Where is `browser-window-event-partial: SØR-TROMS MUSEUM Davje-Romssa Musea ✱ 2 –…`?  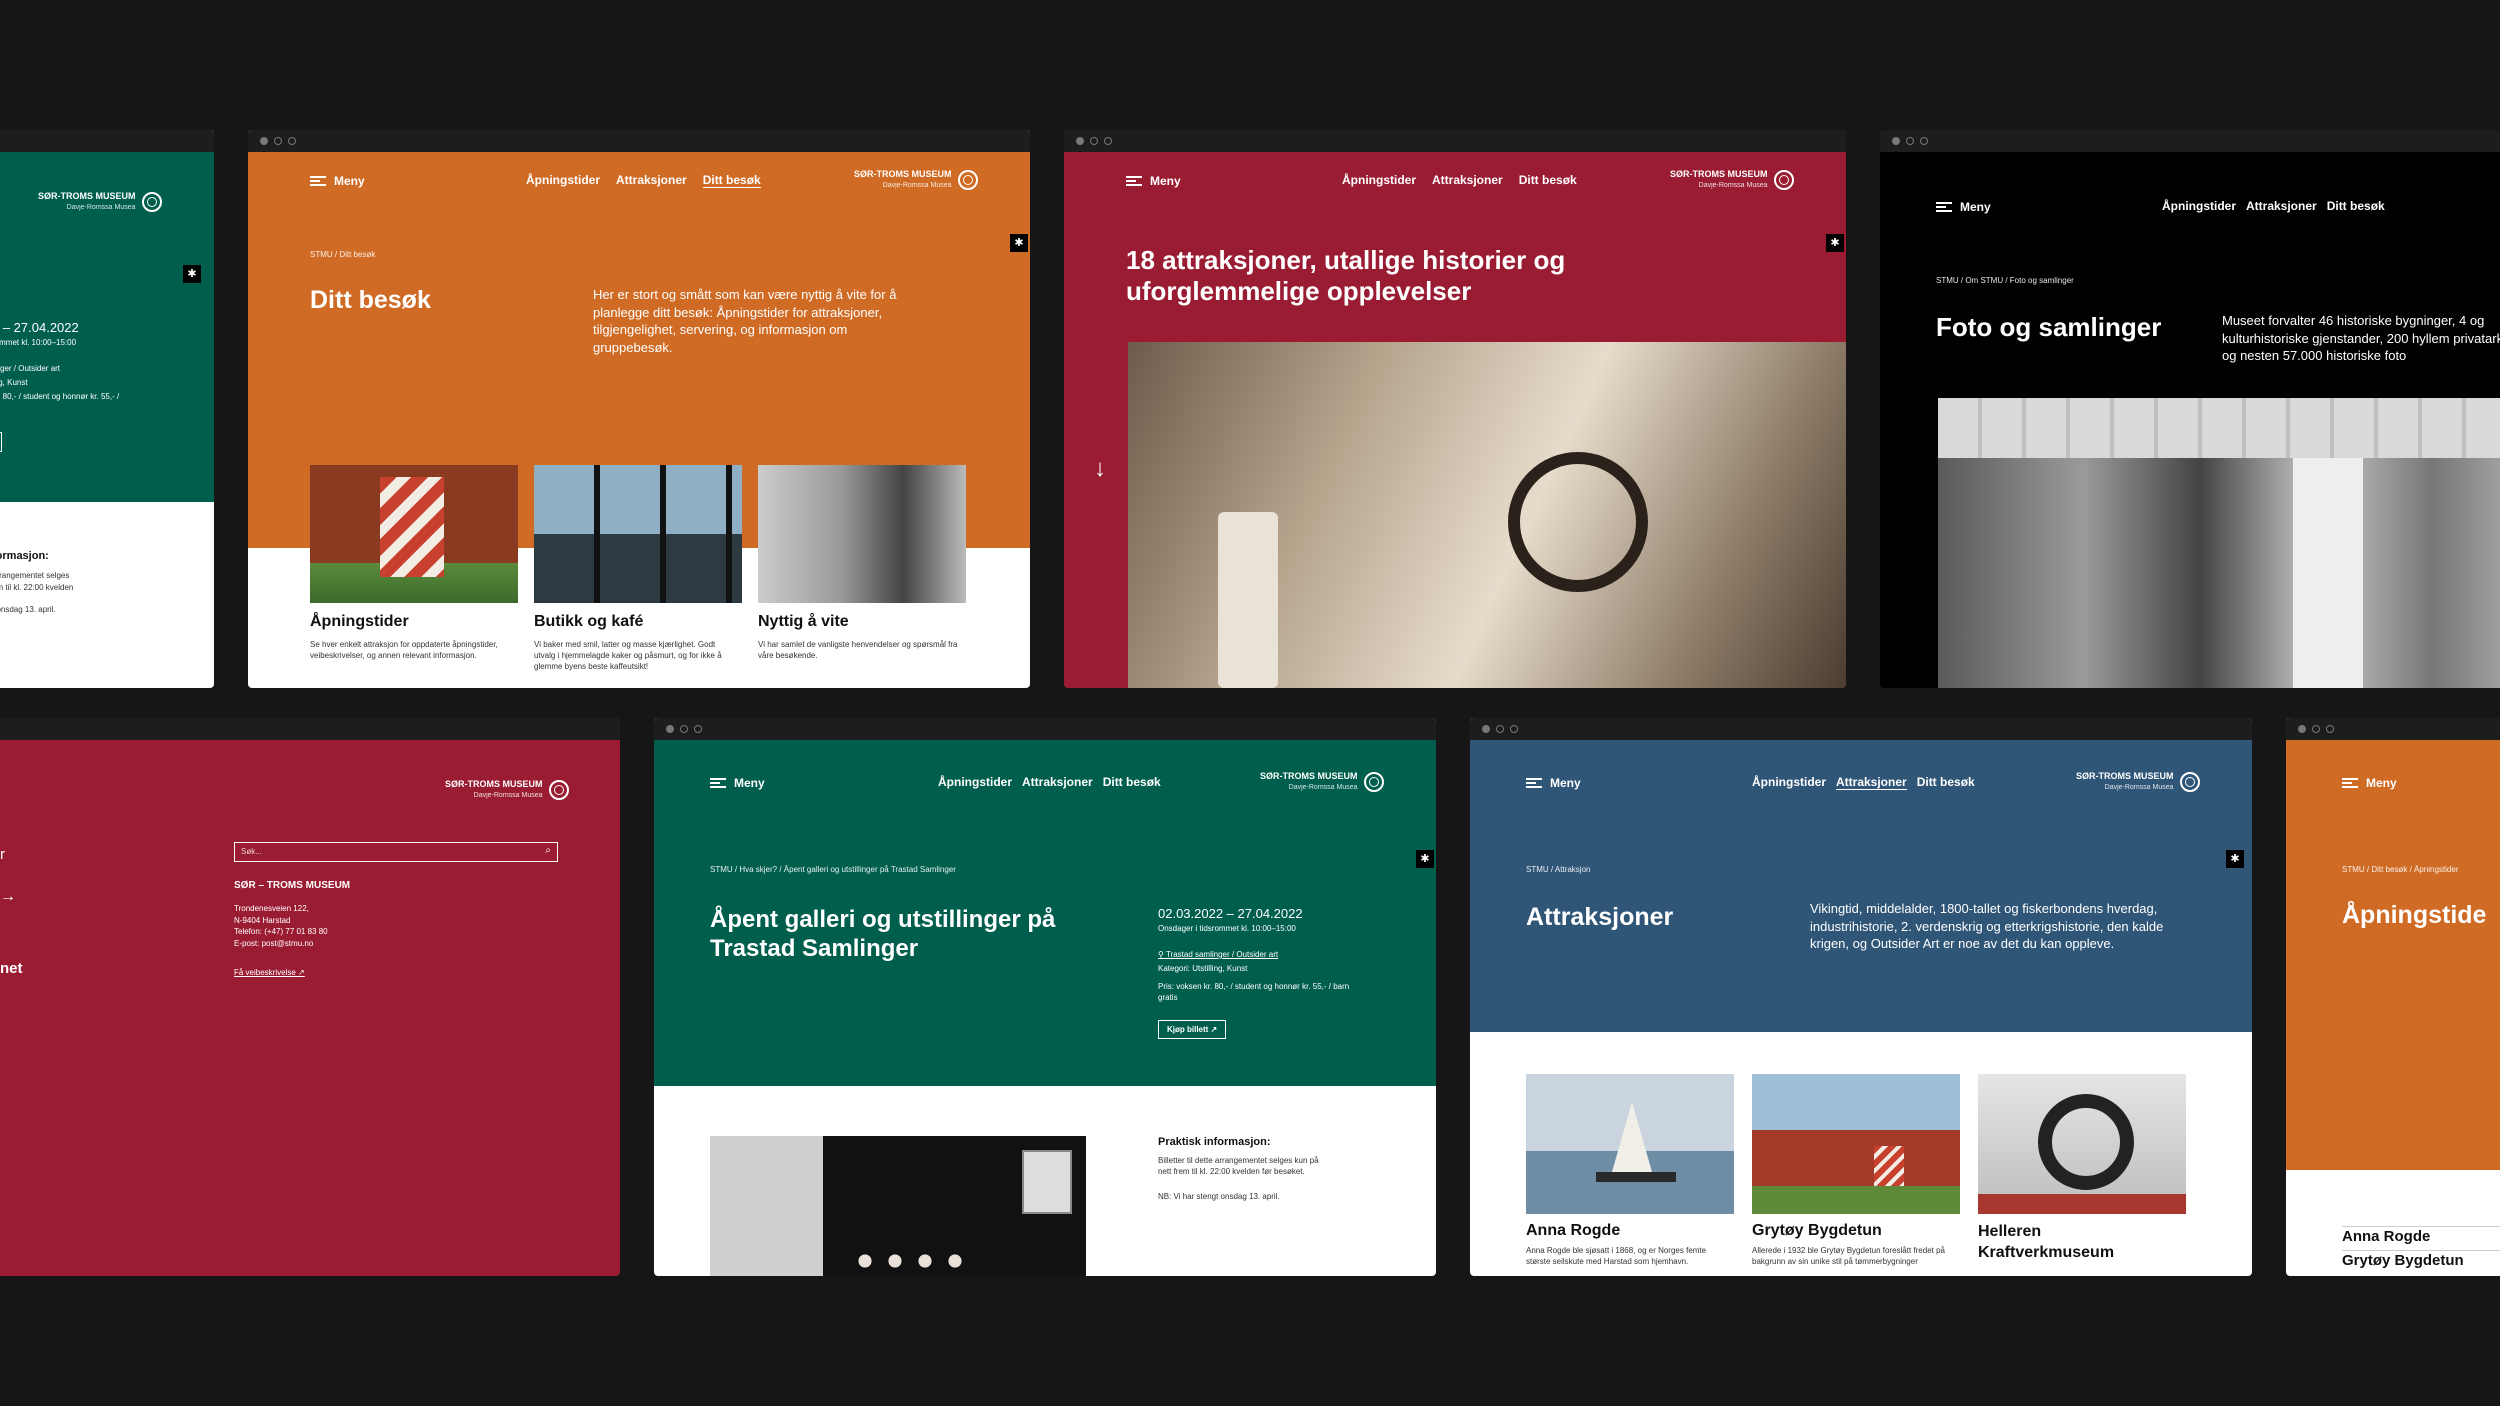
browser-window-event-partial: SØR-TROMS MUSEUM Davje-Romssa Musea ✱ 2 –… is located at coordinates (107, 409).